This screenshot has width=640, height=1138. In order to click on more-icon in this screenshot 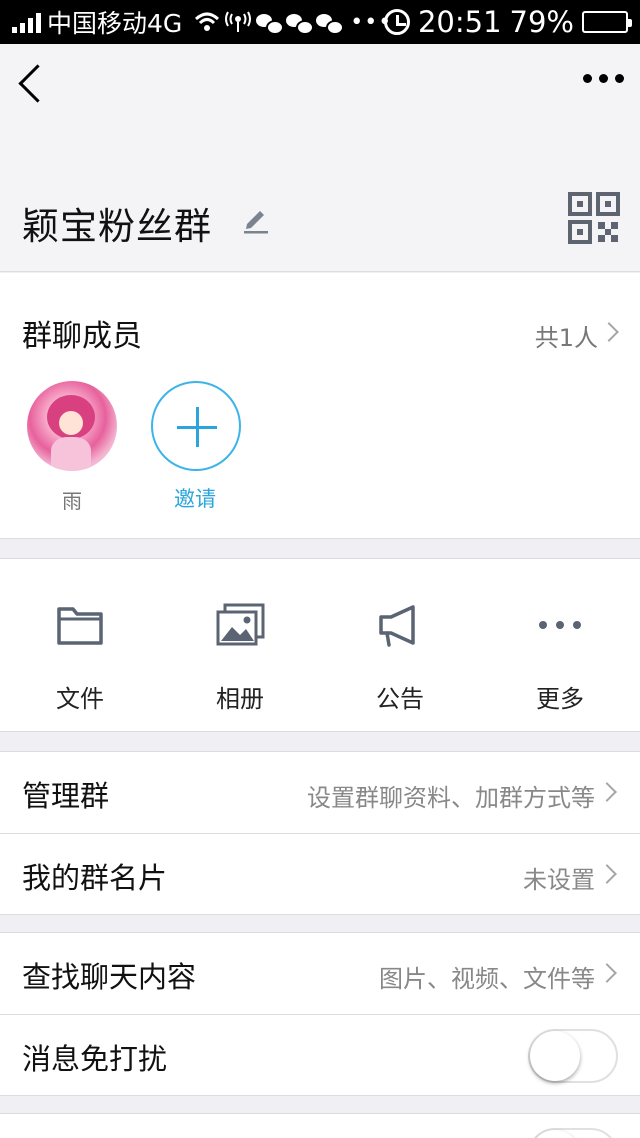, I will do `click(560, 625)`.